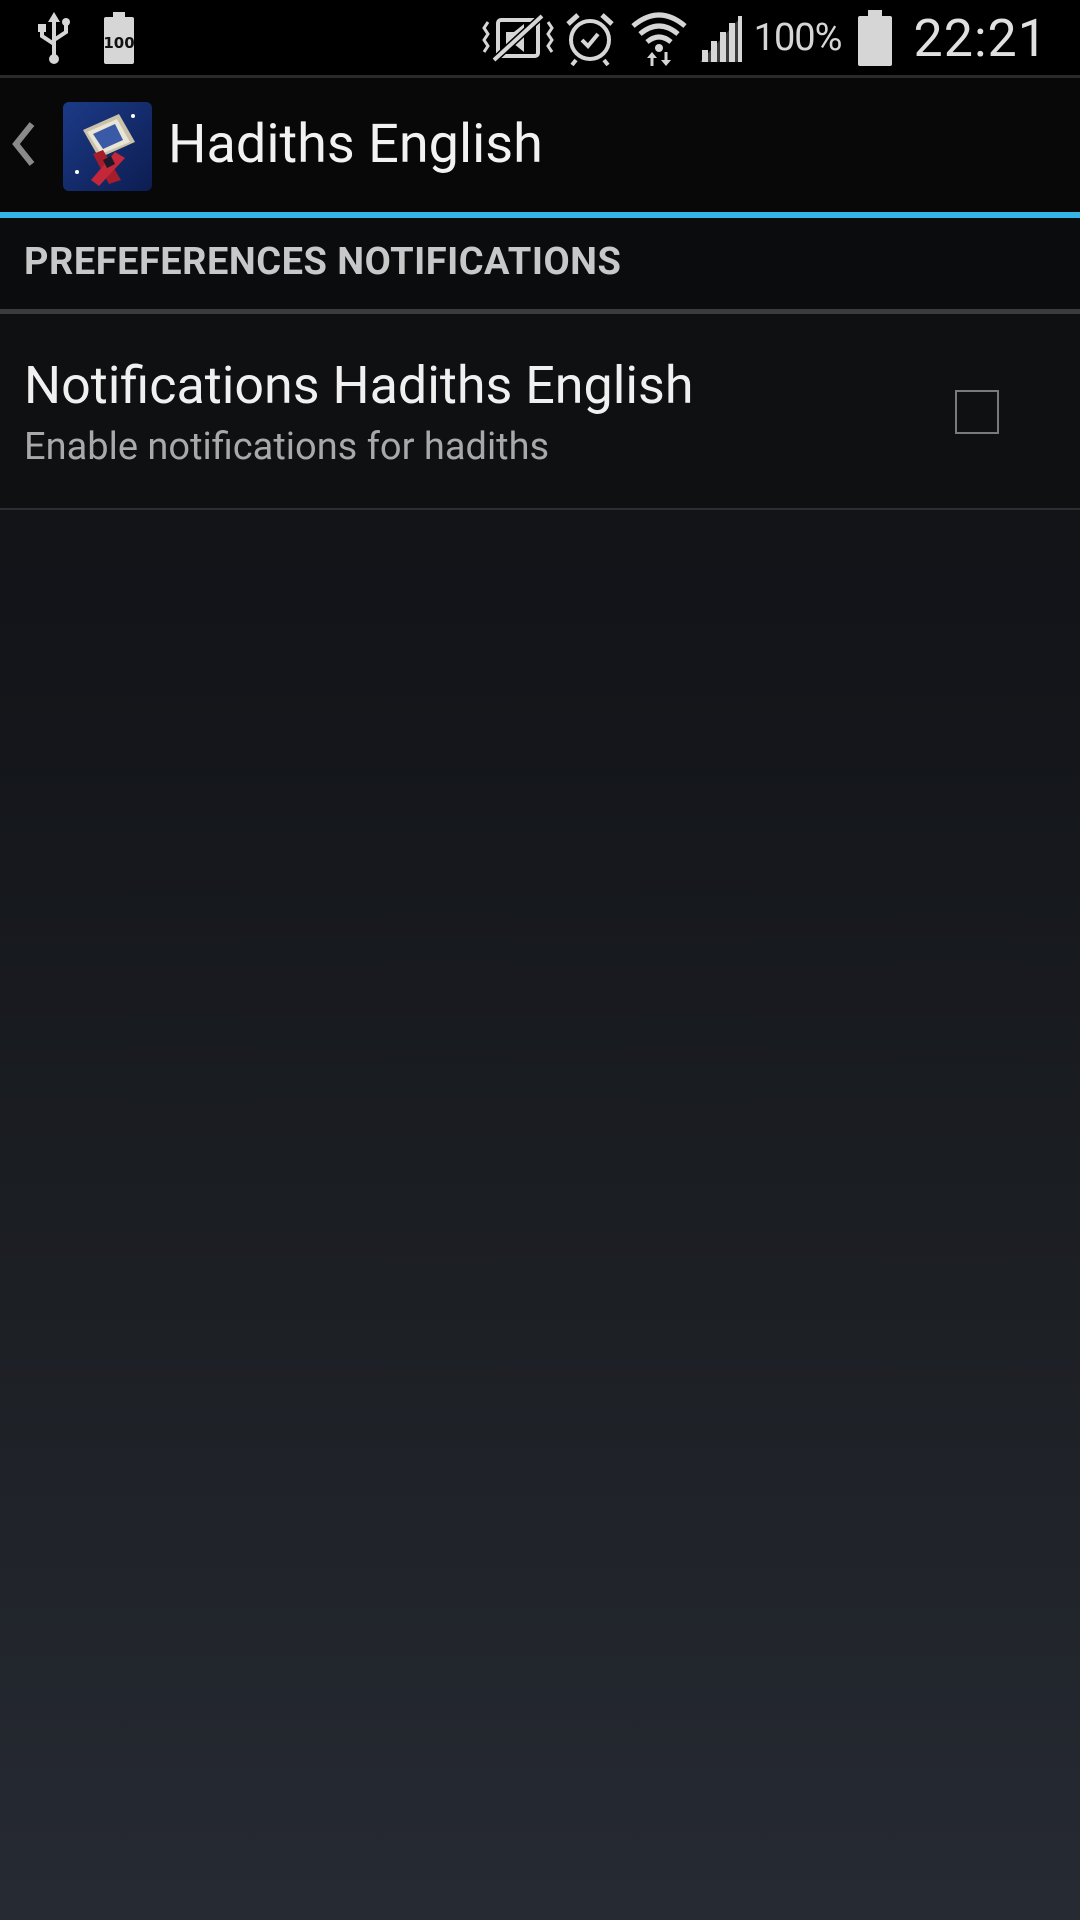 This screenshot has height=1920, width=1080. I want to click on clock: 22:21, so click(980, 38).